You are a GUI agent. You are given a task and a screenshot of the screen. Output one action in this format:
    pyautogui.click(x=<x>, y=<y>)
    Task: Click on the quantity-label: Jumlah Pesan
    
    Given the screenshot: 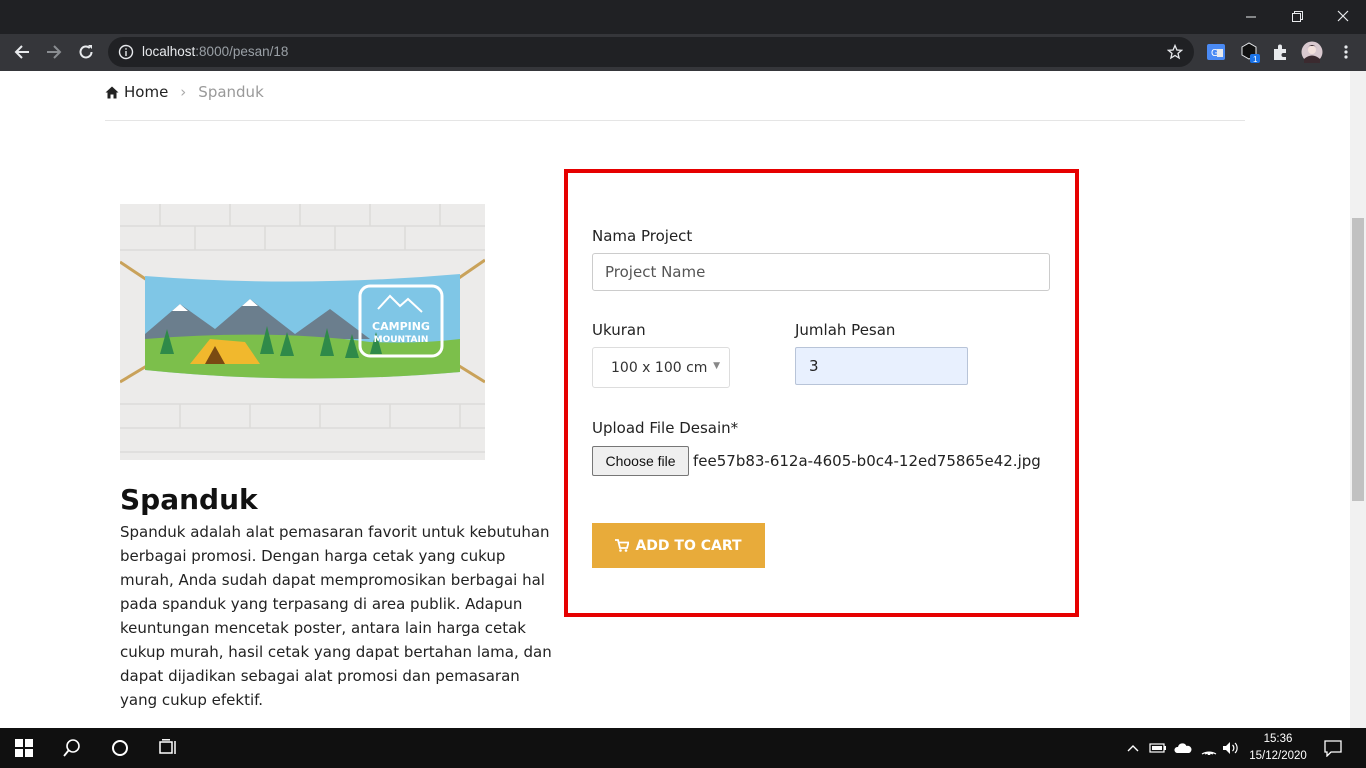 What is the action you would take?
    pyautogui.click(x=845, y=330)
    